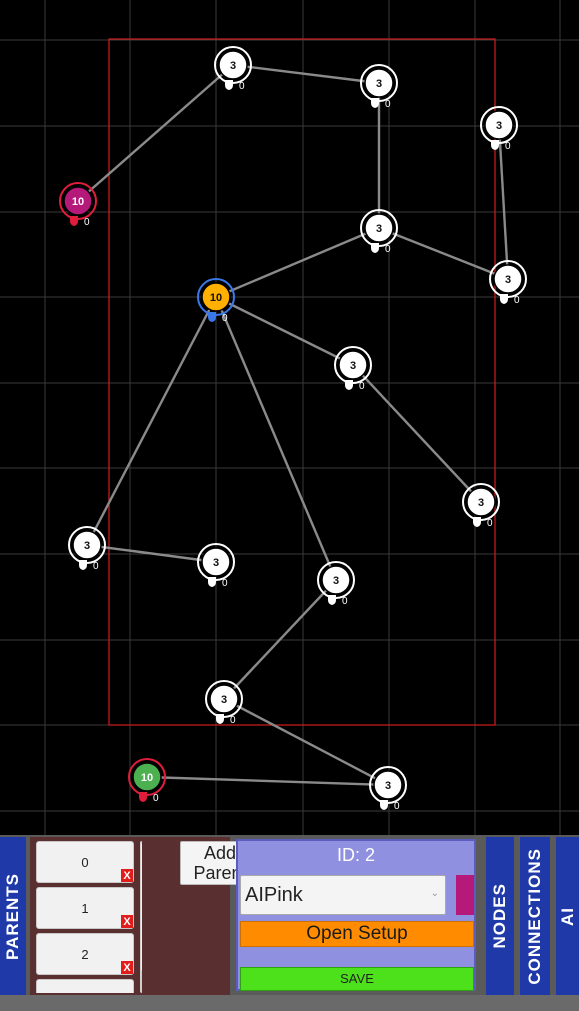  What do you see at coordinates (274, 894) in the screenshot?
I see `ai-select-value: AIPink` at bounding box center [274, 894].